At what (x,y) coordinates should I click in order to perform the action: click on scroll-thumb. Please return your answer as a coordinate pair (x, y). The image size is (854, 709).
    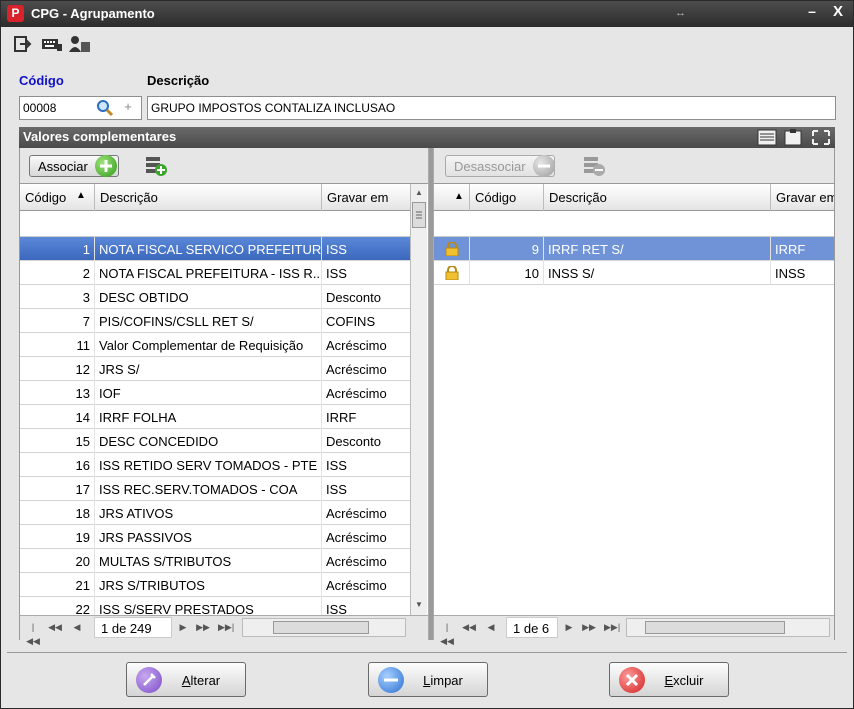
    Looking at the image, I should click on (419, 215).